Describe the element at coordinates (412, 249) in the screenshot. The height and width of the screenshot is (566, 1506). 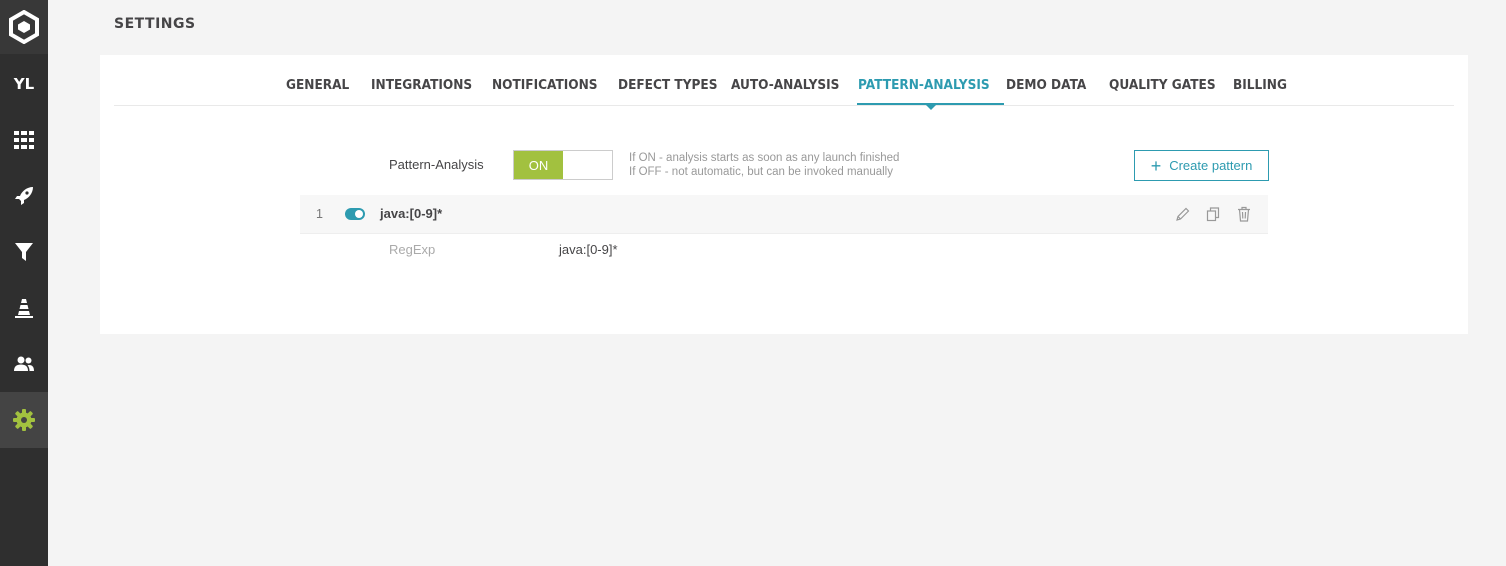
I see `pattern-type-label: RegExp` at that location.